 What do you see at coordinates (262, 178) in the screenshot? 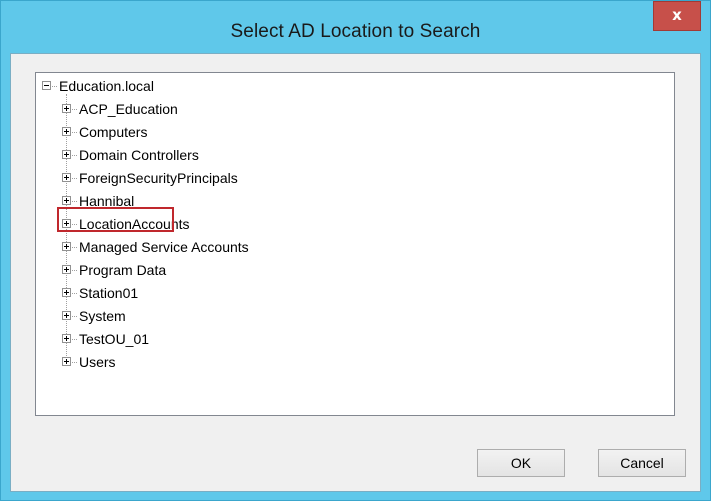
I see `tree-node-foreign-security-principals: ForeignSecurityPrincipals` at bounding box center [262, 178].